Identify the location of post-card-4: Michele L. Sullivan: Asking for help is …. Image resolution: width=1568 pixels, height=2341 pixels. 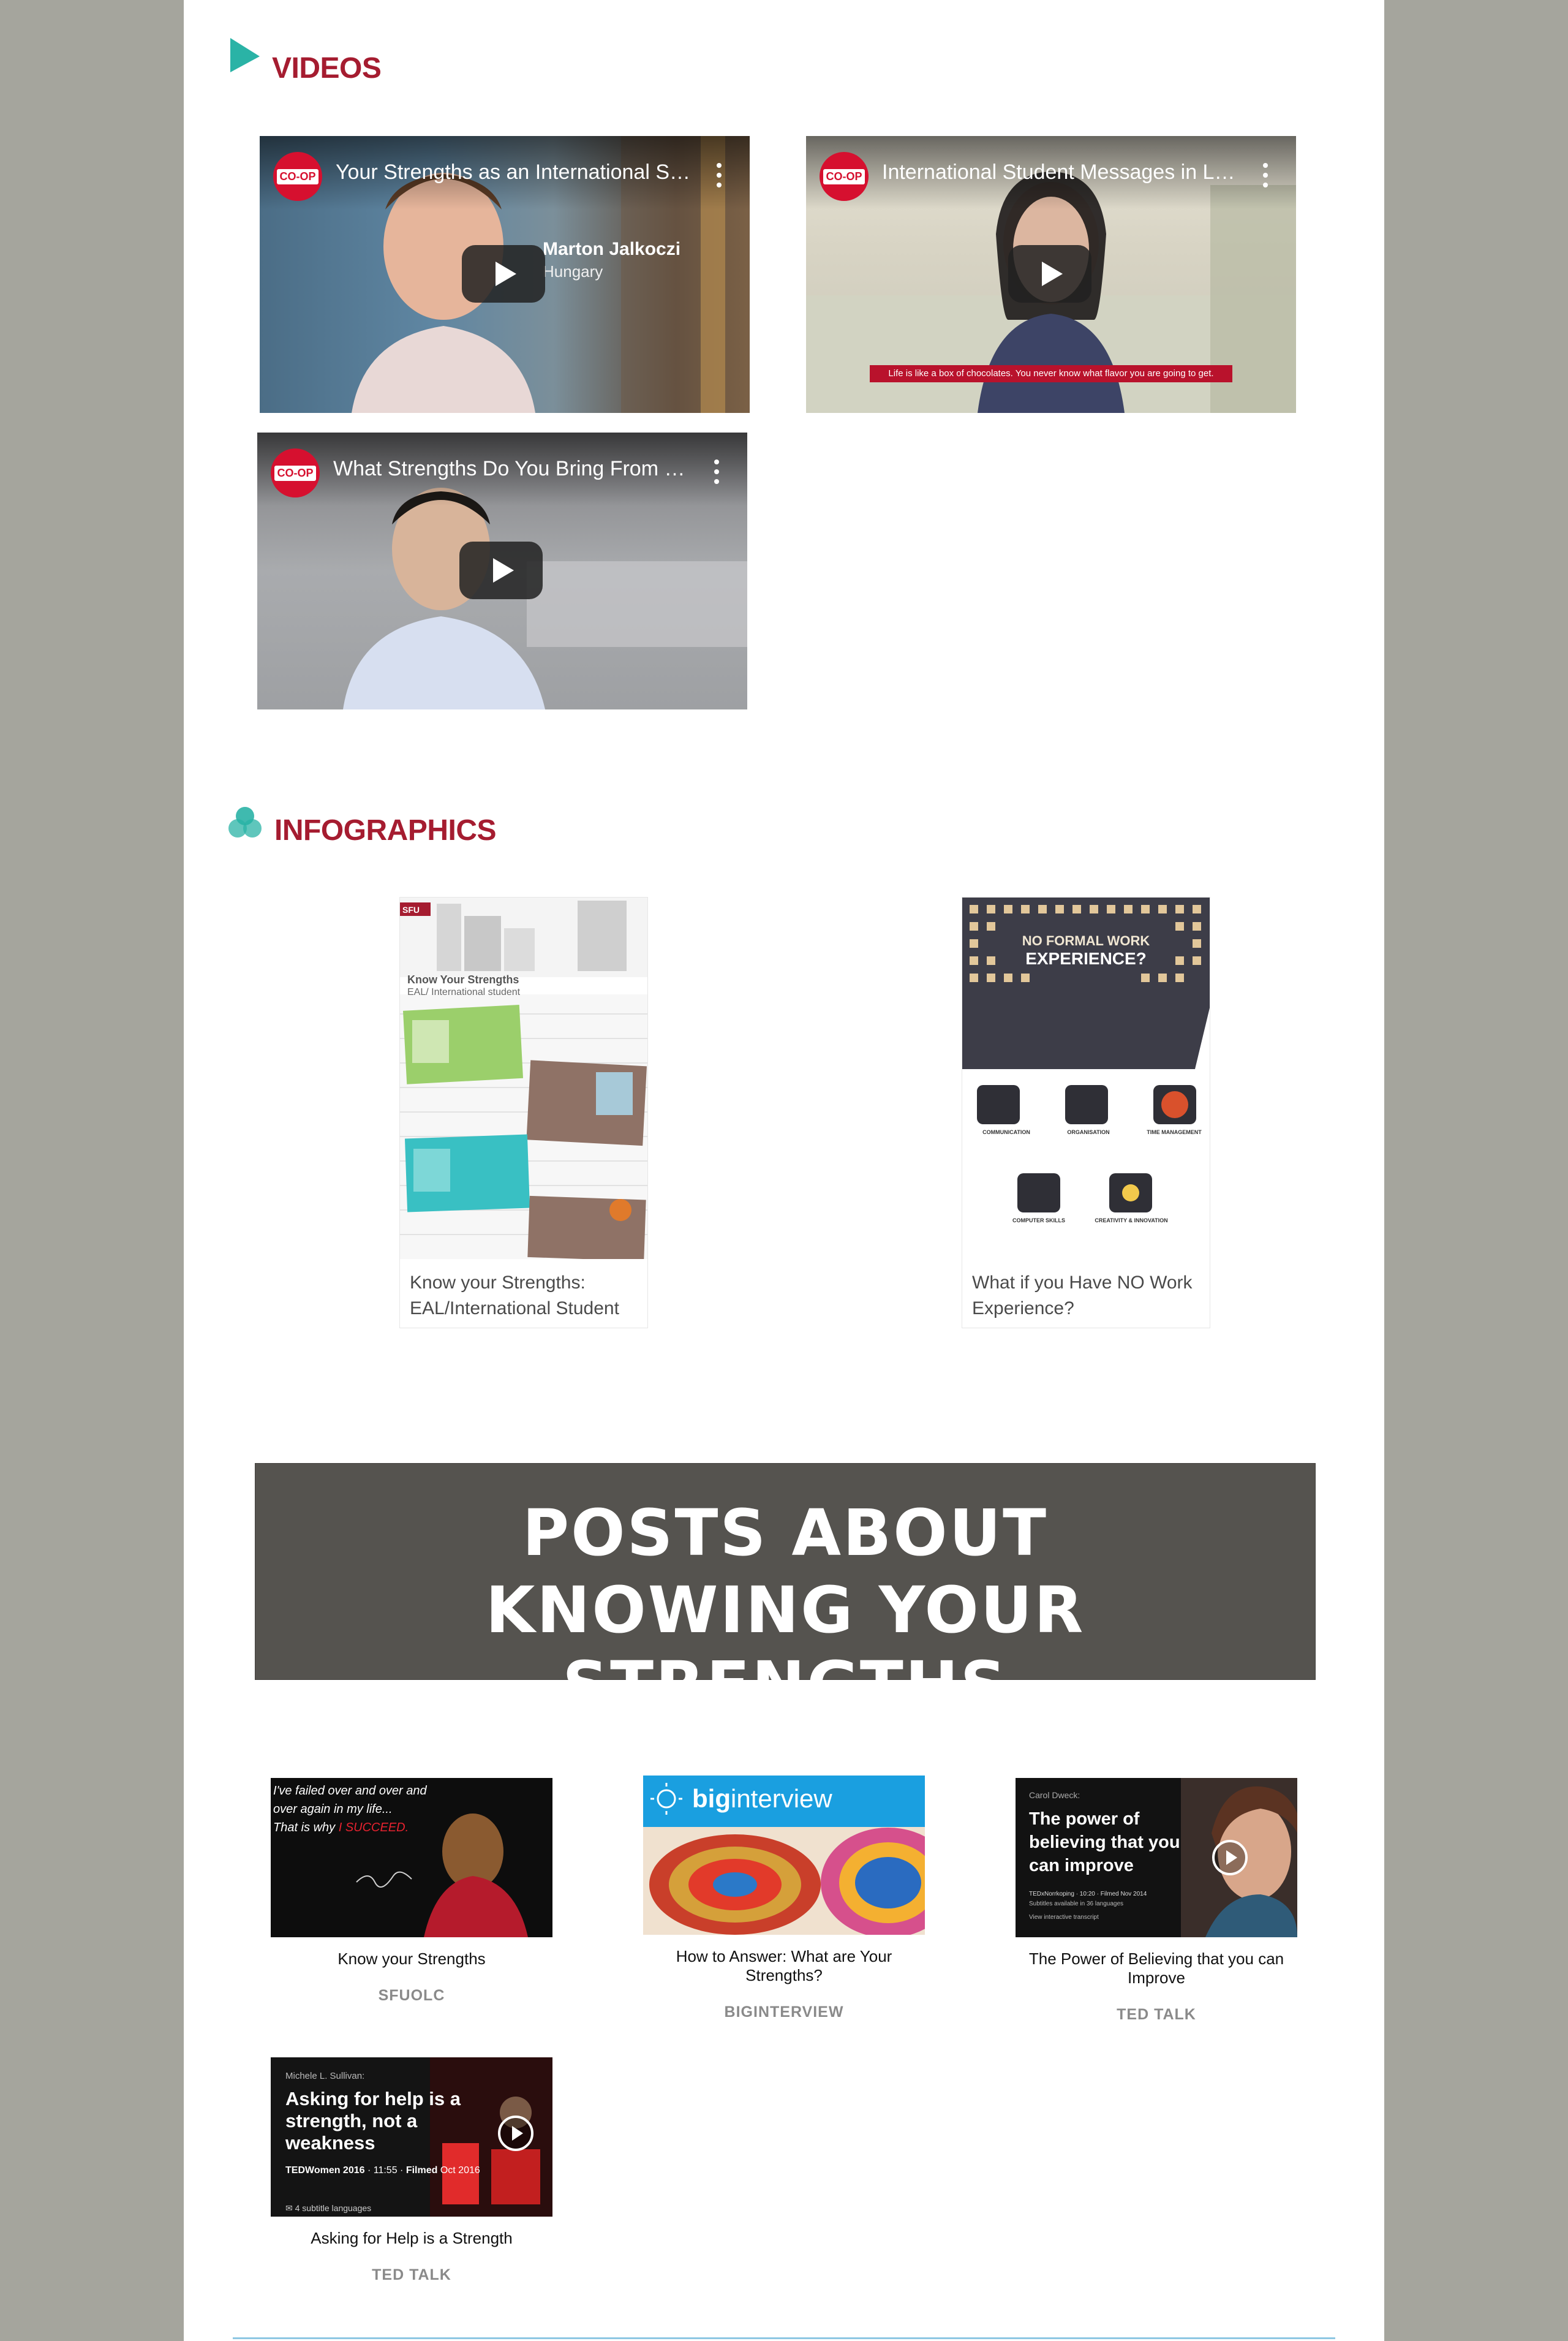
(412, 2170).